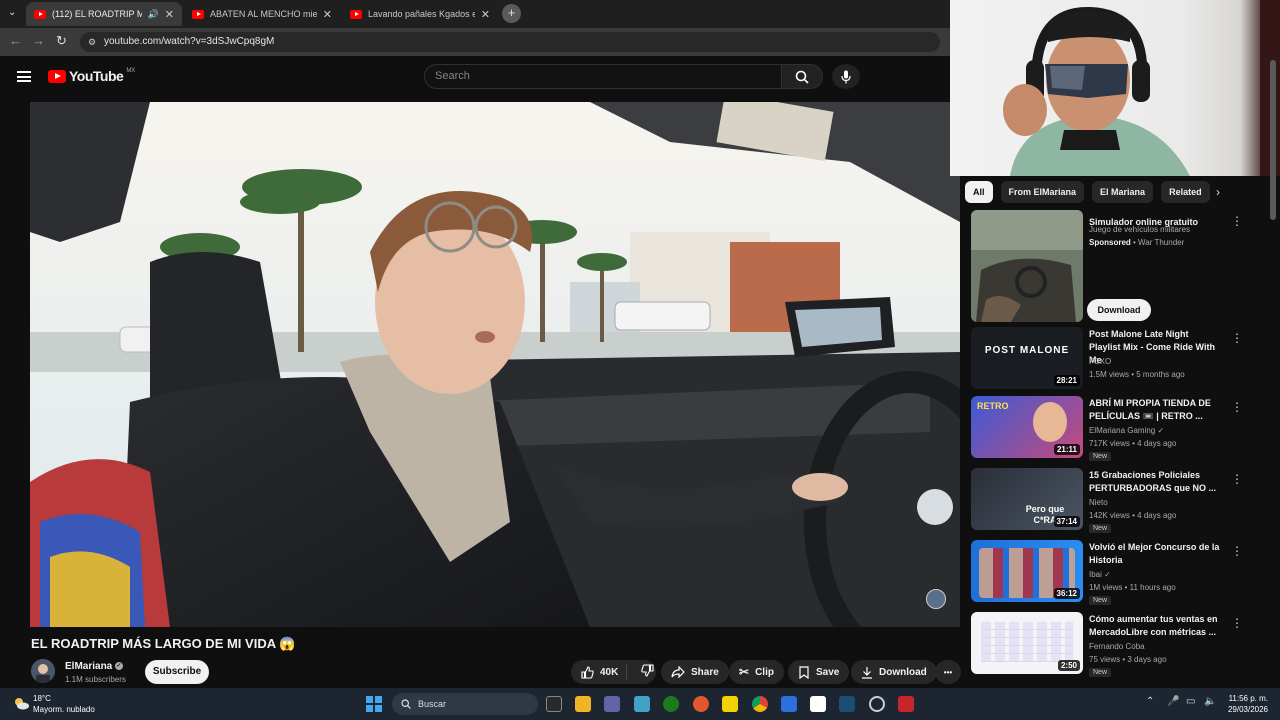 The width and height of the screenshot is (1280, 720). What do you see at coordinates (948, 672) in the screenshot?
I see `more-actions-button: •••` at bounding box center [948, 672].